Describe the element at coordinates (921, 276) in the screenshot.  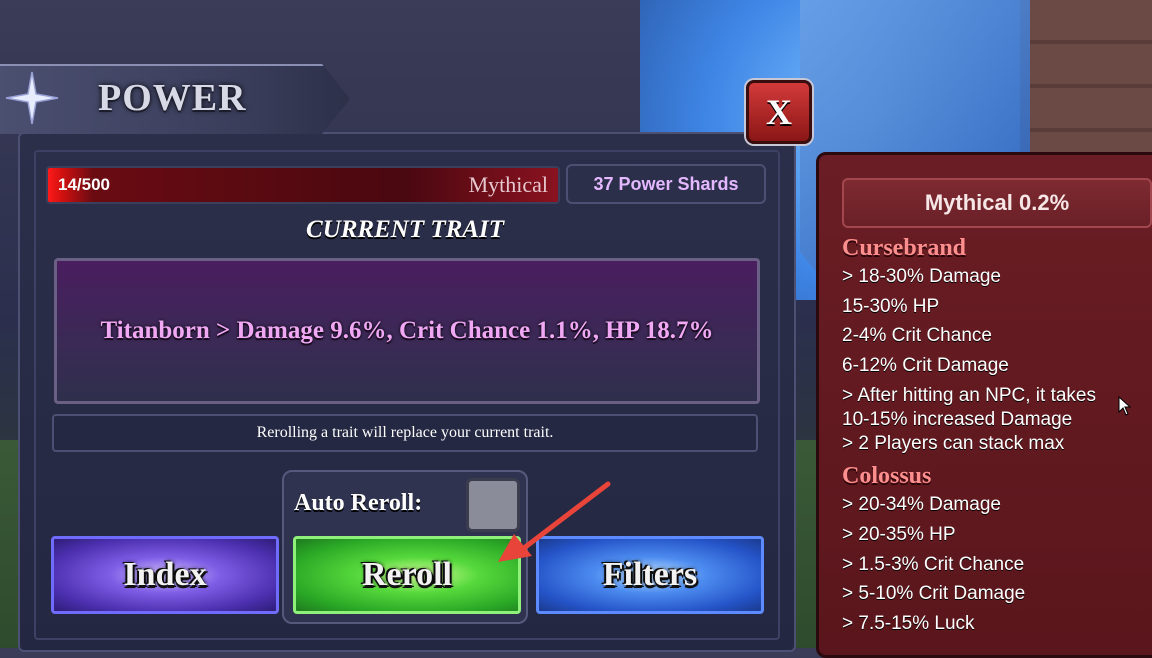
I see `trait-stat-line: > 18-30% Damage` at that location.